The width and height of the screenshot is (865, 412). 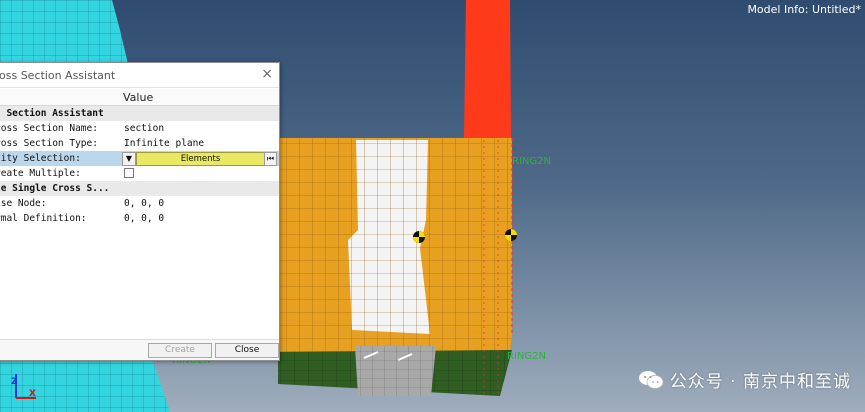 What do you see at coordinates (651, 379) in the screenshot?
I see `wechat-icon` at bounding box center [651, 379].